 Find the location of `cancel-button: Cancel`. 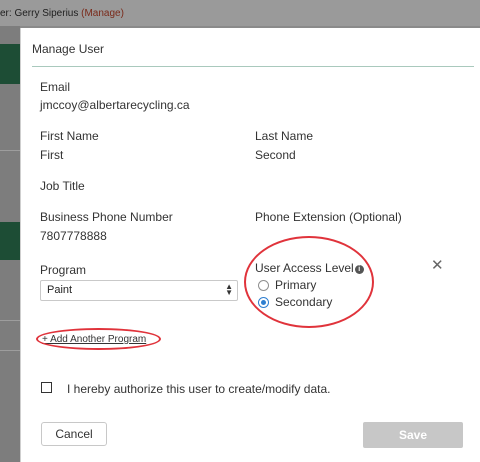

cancel-button: Cancel is located at coordinates (74, 434).